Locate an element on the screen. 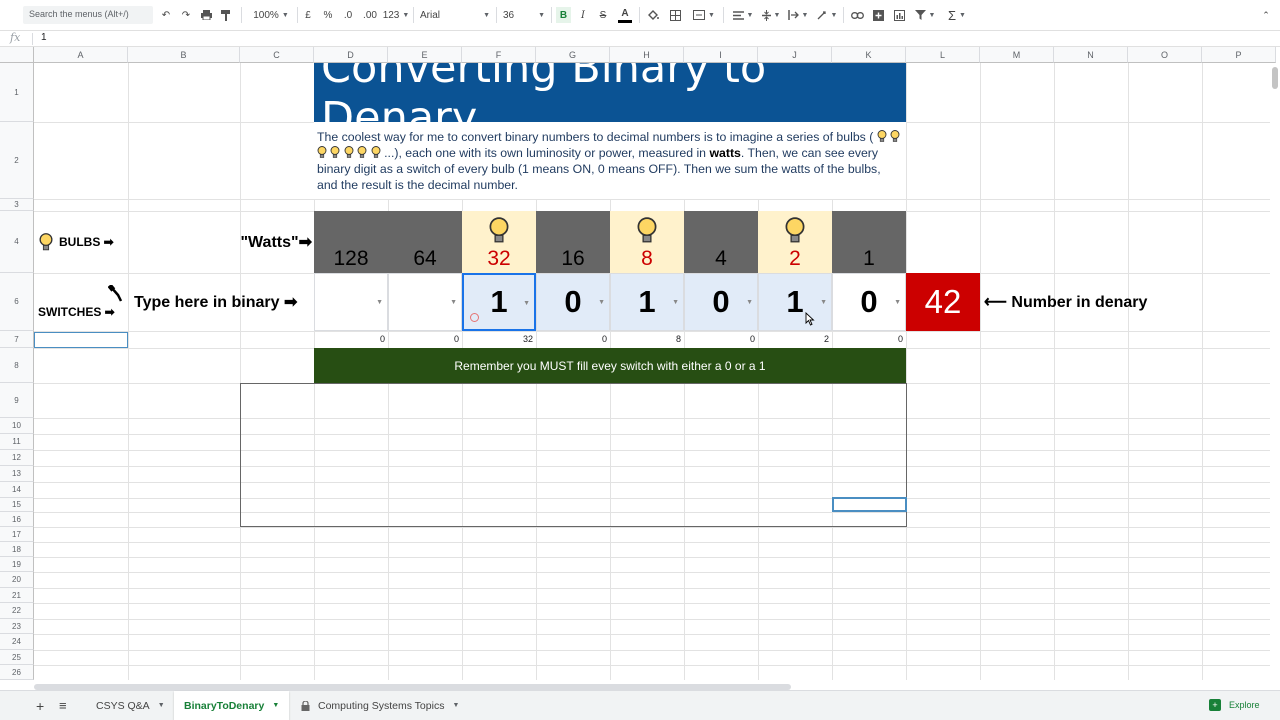 This screenshot has width=1280, height=720. tab-computing-systems-topics: Computing Systems Topics ▼ is located at coordinates (380, 705).